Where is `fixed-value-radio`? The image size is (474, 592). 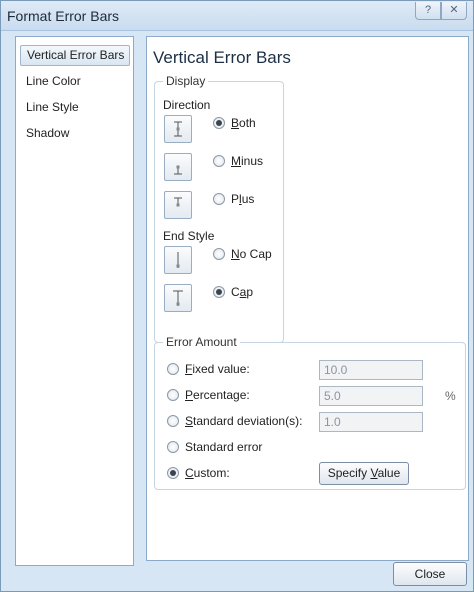 fixed-value-radio is located at coordinates (173, 369).